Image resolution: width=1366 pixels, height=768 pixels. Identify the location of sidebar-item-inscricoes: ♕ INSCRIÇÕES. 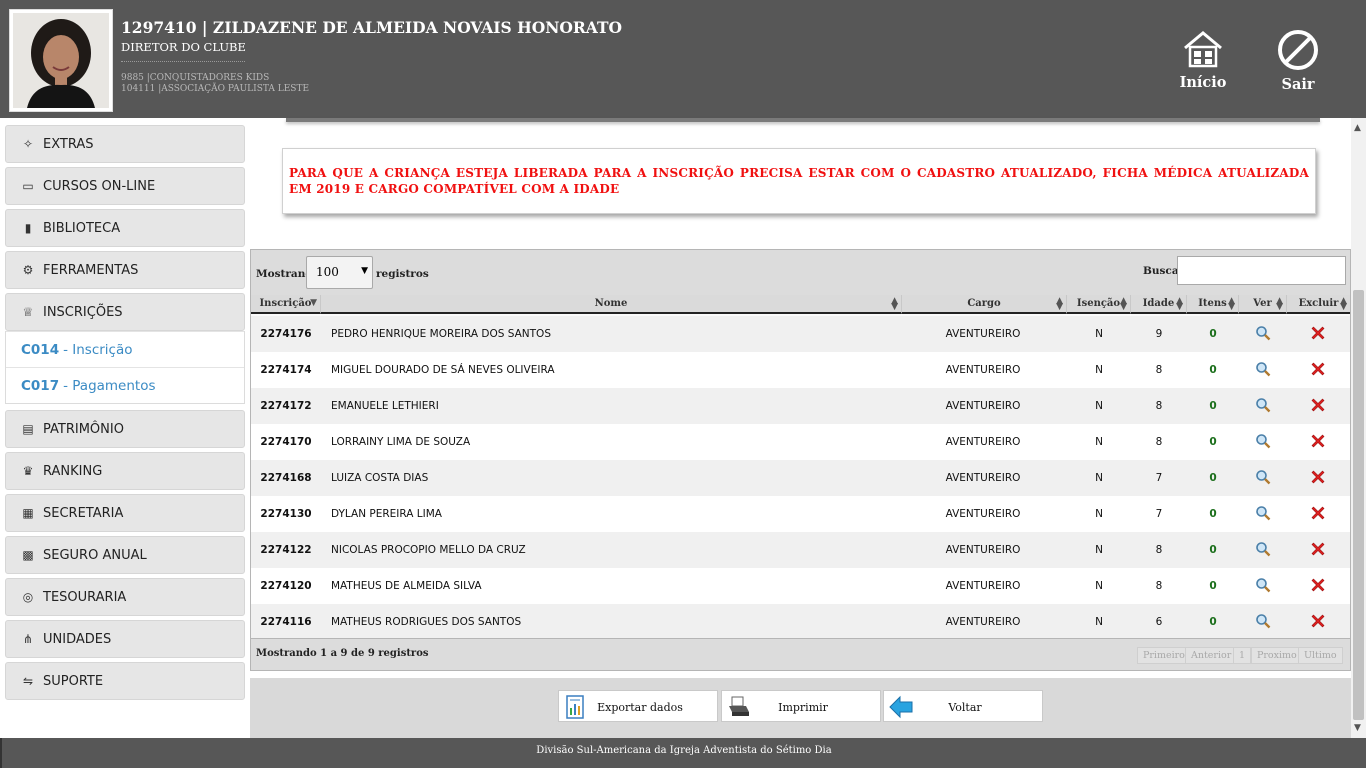
(125, 312).